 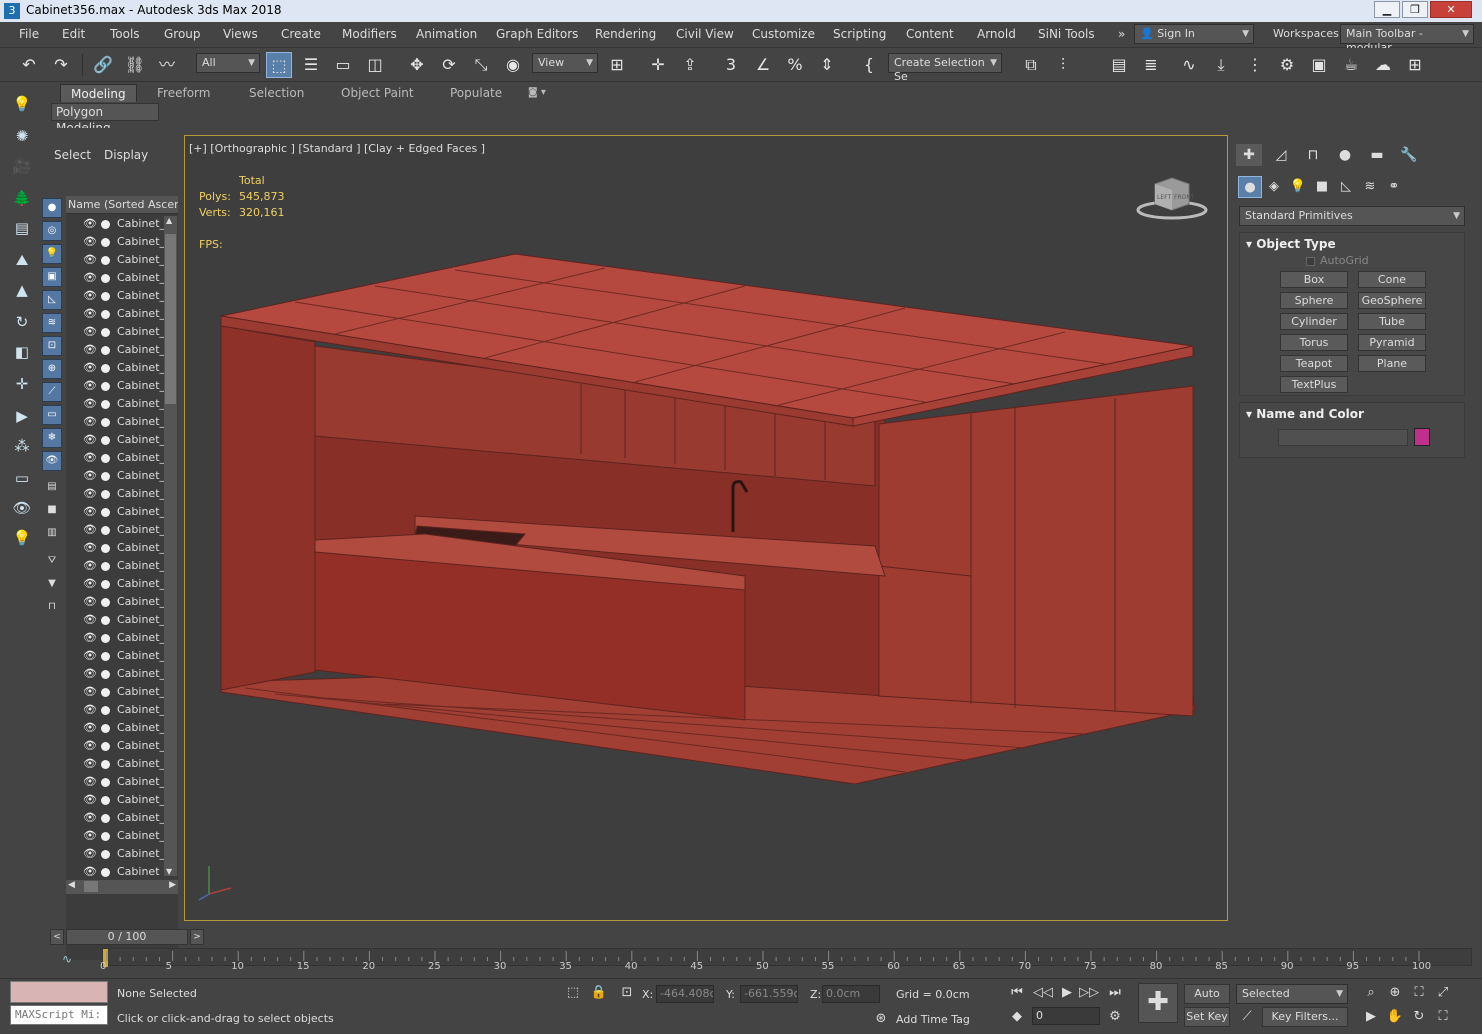 I want to click on y-coordinate-input: -661.559cn, so click(x=769, y=994).